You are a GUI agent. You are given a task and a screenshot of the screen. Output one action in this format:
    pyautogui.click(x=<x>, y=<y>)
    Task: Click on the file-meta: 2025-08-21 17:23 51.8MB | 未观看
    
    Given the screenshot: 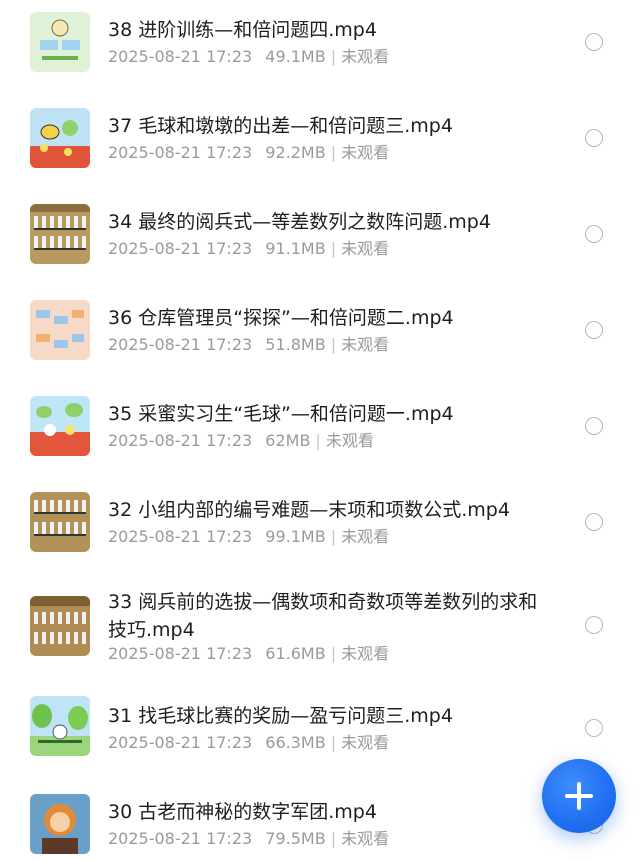 What is the action you would take?
    pyautogui.click(x=248, y=345)
    